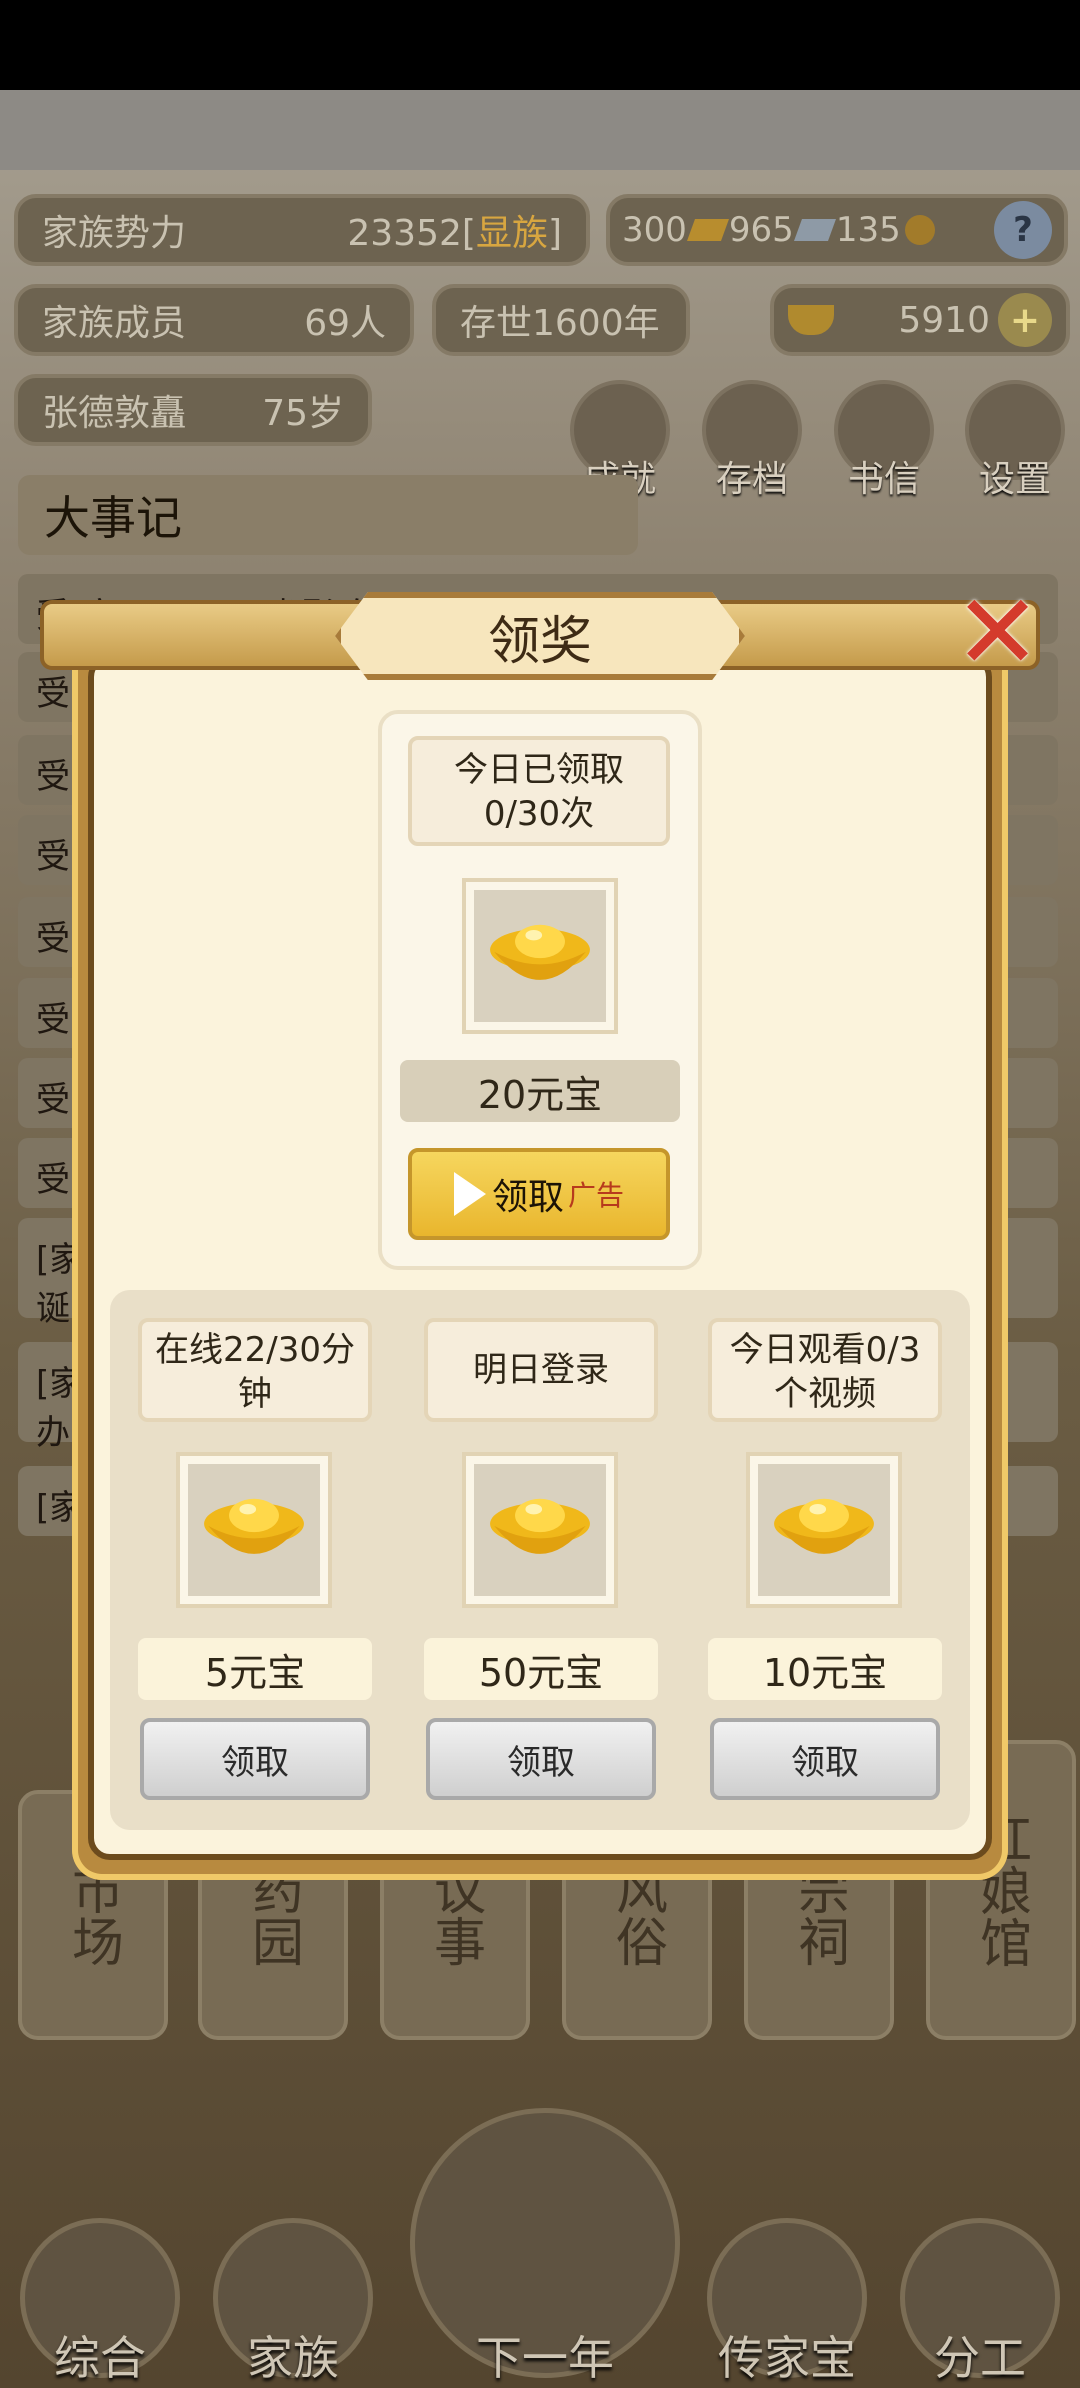  Describe the element at coordinates (825, 1759) in the screenshot. I see `video-claim-button: 领取` at that location.